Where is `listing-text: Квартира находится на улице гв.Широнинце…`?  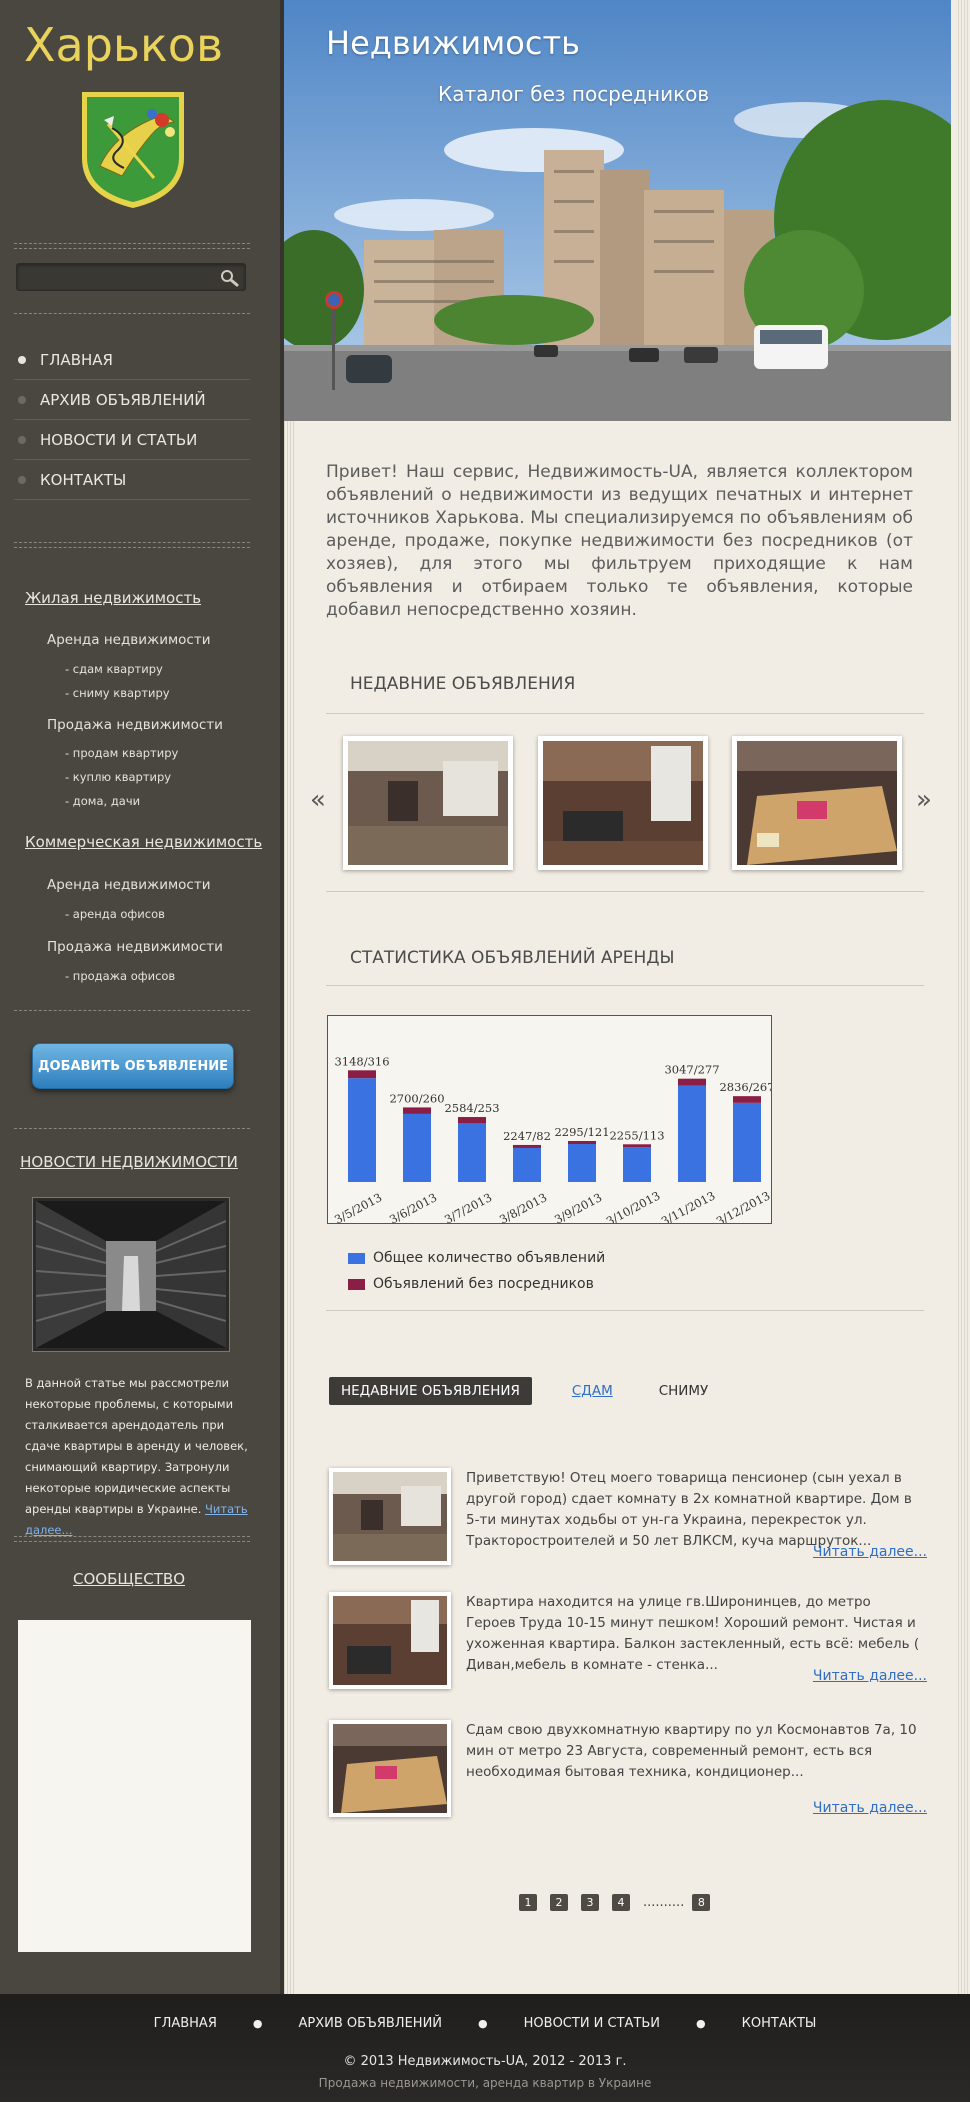
listing-text: Квартира находится на улице гв.Широнинце… is located at coordinates (693, 1633).